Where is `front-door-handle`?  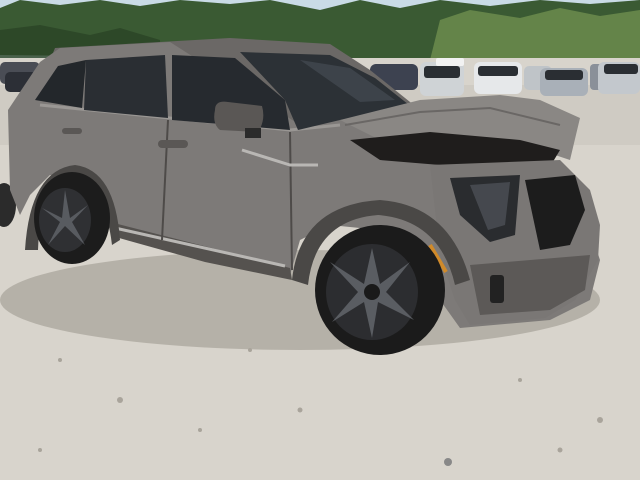
front-door-handle is located at coordinates (173, 144).